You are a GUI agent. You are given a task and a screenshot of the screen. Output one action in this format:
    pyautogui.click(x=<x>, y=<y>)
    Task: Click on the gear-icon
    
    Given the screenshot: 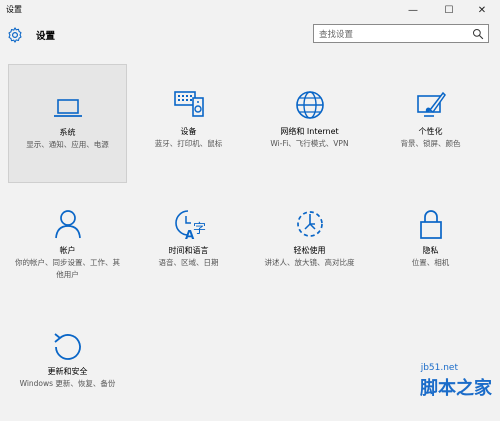 What is the action you would take?
    pyautogui.click(x=15, y=35)
    